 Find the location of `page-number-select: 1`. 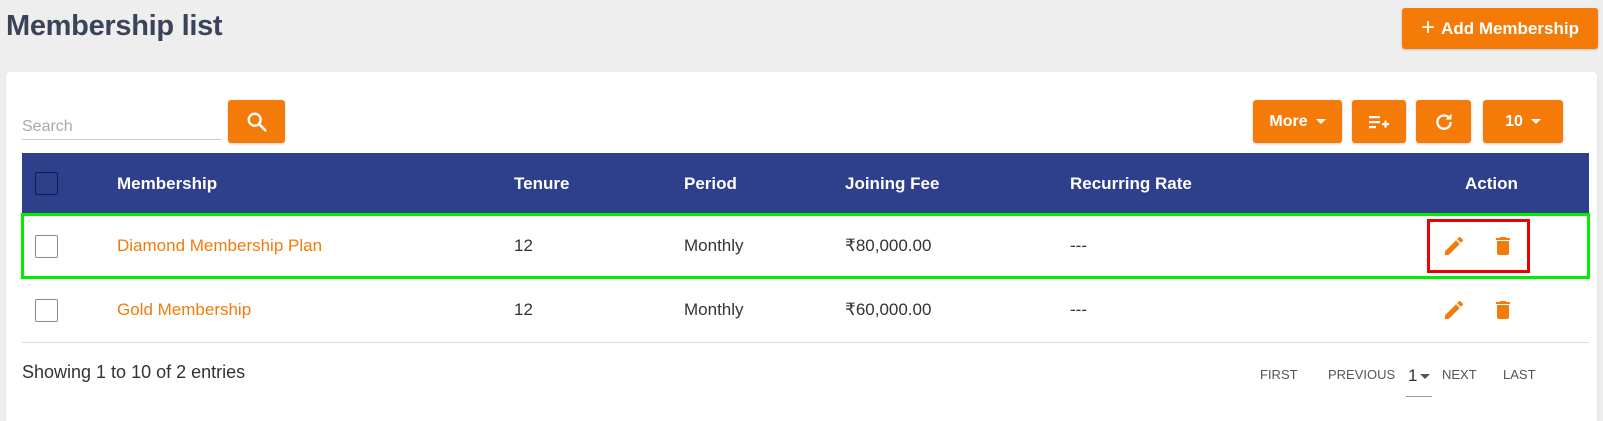

page-number-select: 1 is located at coordinates (1419, 380).